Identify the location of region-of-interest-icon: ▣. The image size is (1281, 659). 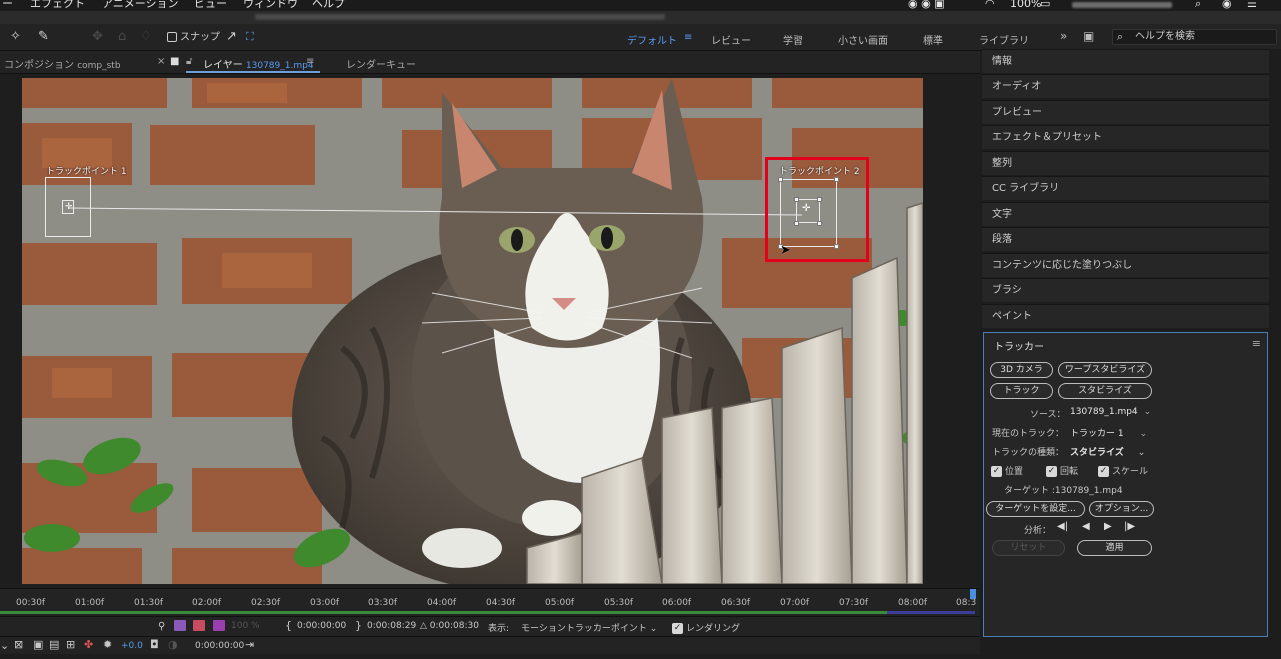
(38, 644).